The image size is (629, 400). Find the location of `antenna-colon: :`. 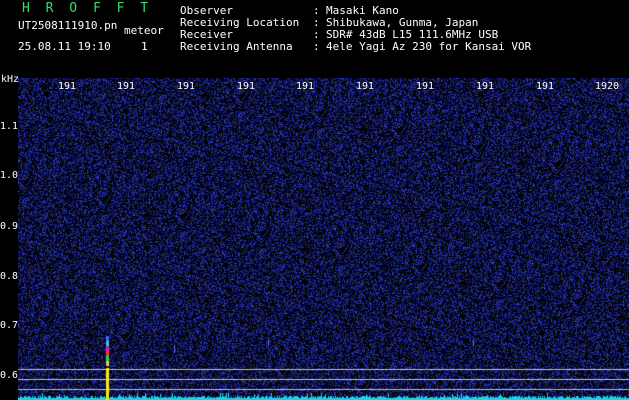

antenna-colon: : is located at coordinates (316, 46).